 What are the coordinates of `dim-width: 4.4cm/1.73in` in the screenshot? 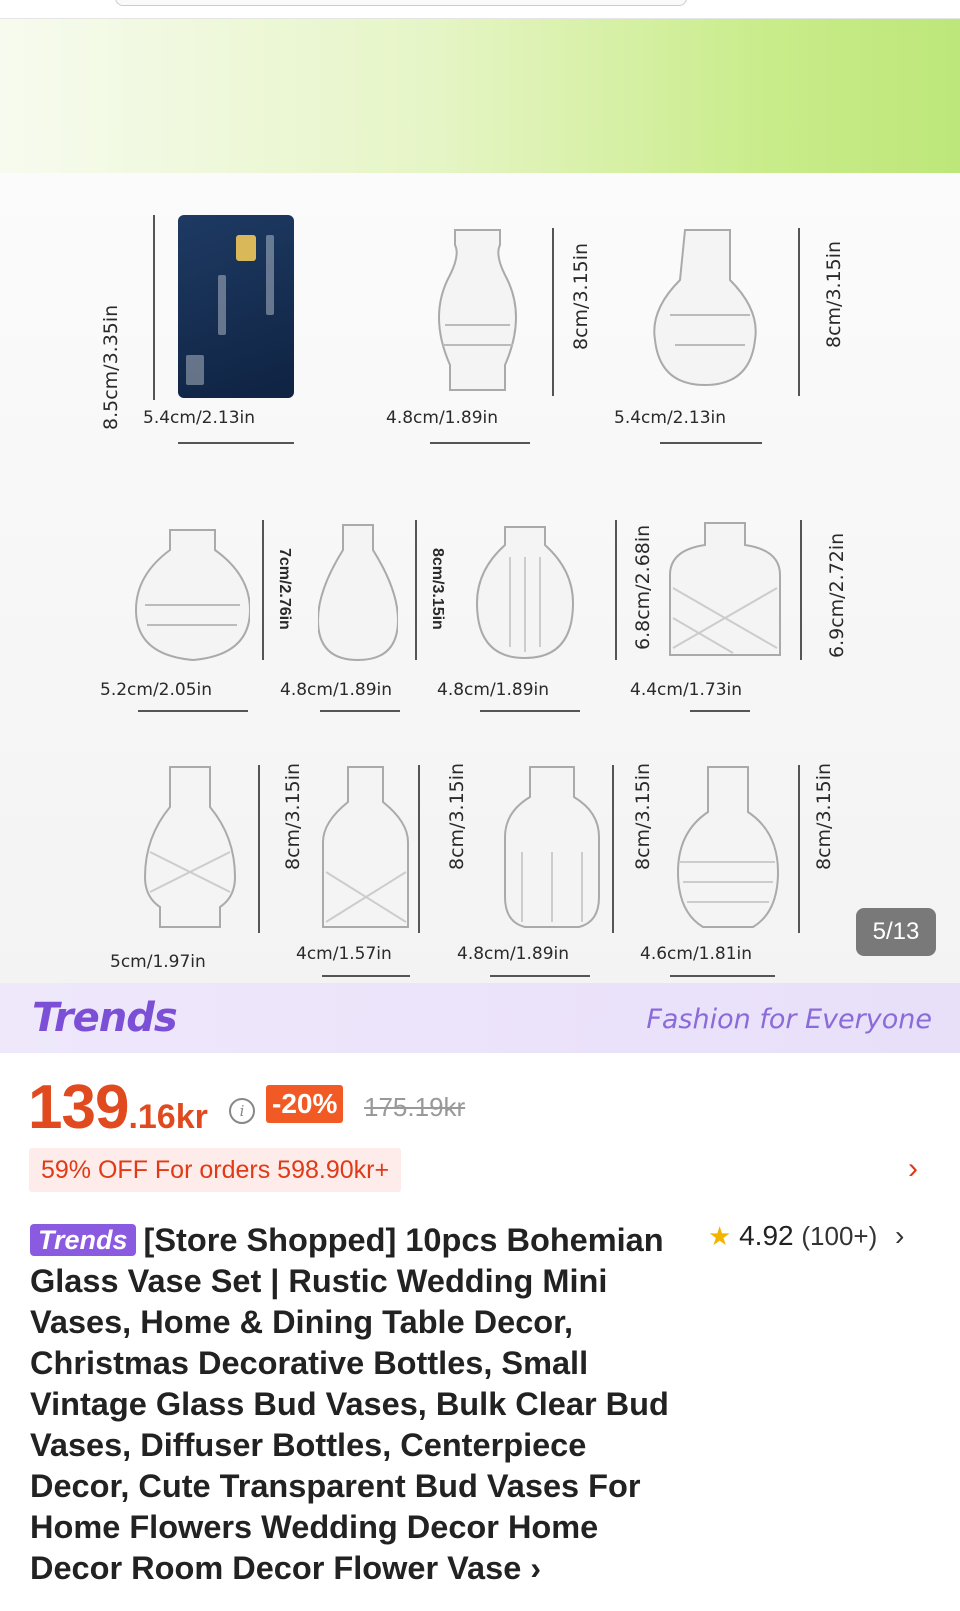 It's located at (686, 690).